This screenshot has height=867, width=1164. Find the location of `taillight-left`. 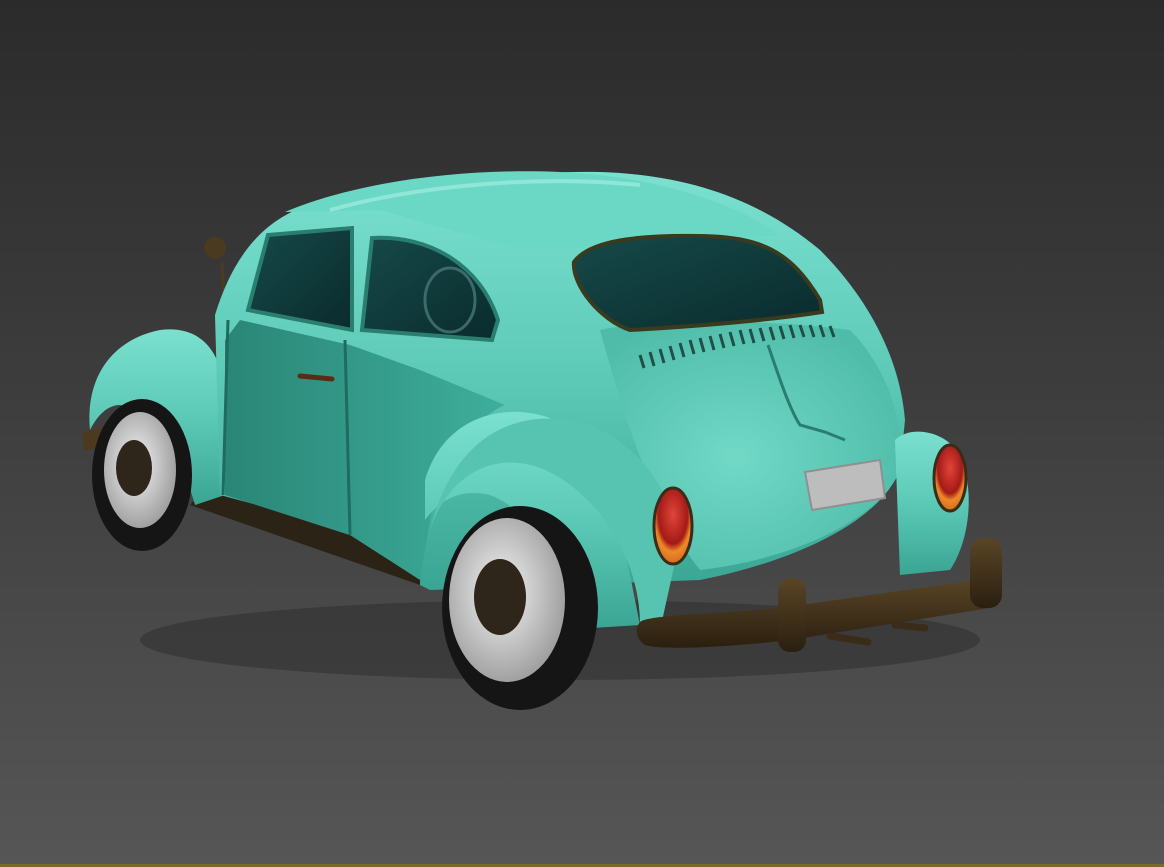

taillight-left is located at coordinates (673, 526).